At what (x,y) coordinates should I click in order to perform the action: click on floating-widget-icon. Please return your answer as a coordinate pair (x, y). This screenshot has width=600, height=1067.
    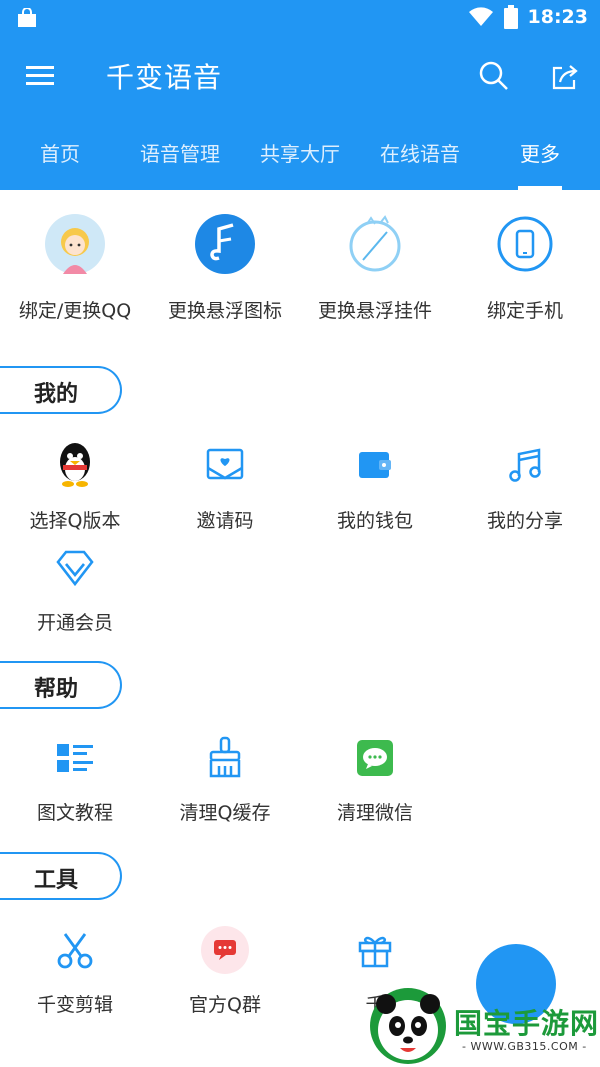
    Looking at the image, I should click on (375, 244).